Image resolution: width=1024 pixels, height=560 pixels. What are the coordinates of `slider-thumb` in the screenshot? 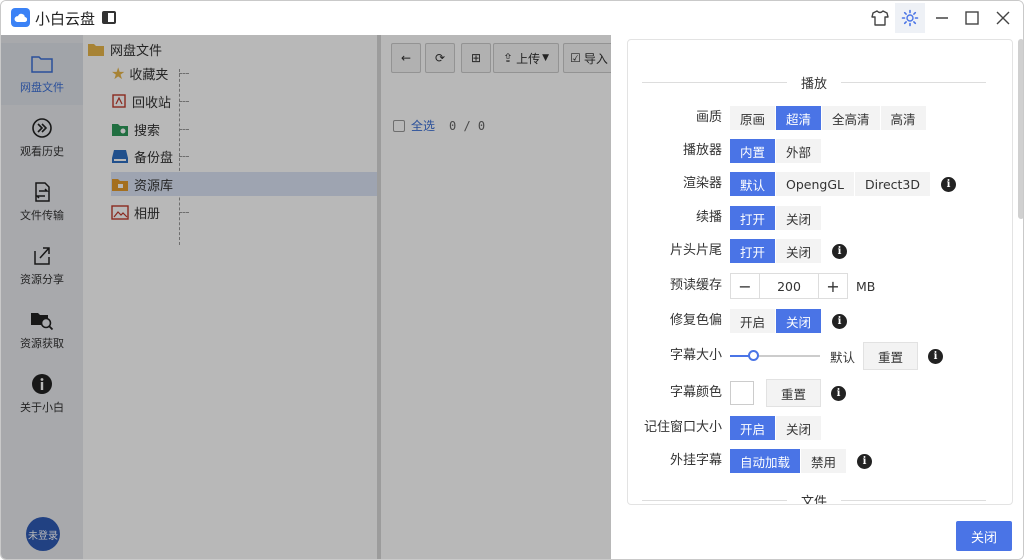 It's located at (753, 355).